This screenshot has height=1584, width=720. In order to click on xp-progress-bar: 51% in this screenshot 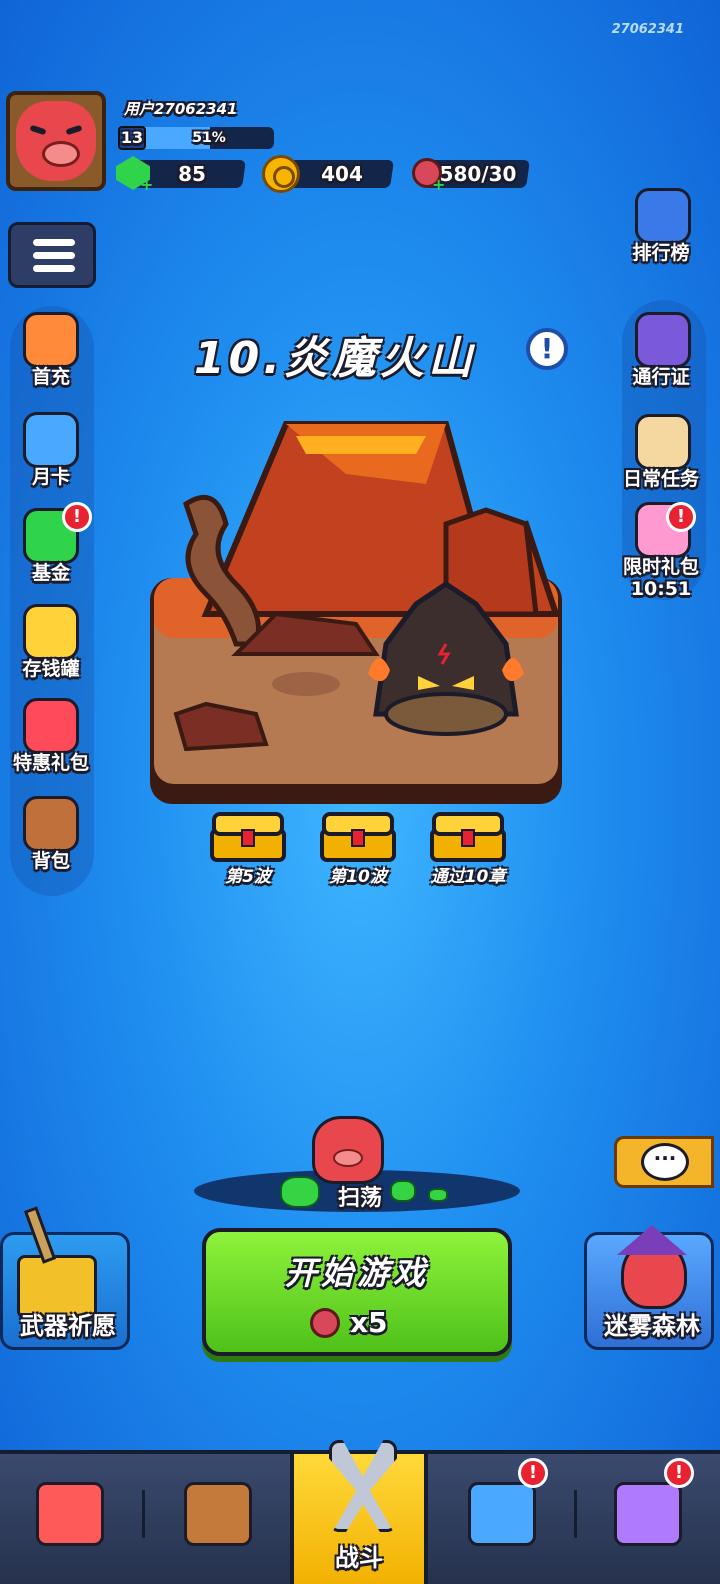, I will do `click(209, 138)`.